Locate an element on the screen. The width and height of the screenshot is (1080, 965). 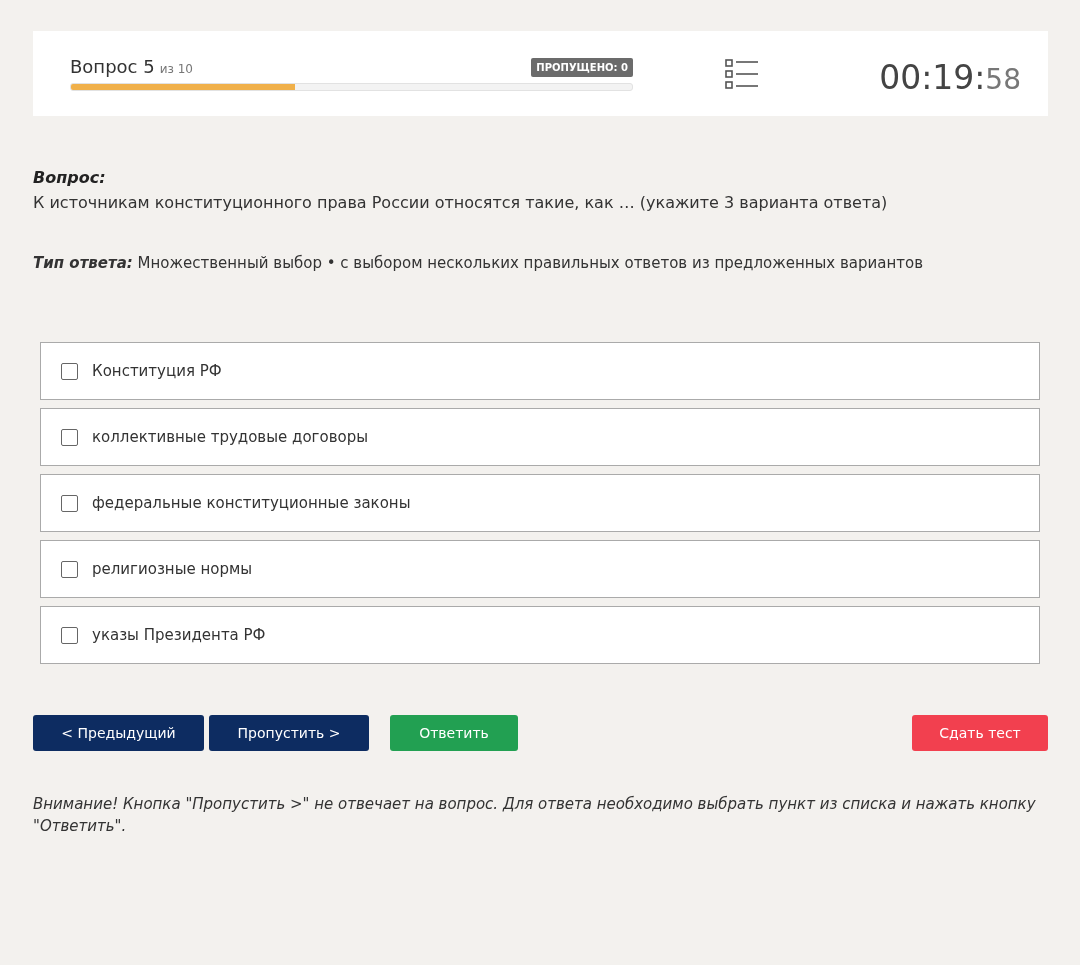
timer: 00:19:58 is located at coordinates (950, 77).